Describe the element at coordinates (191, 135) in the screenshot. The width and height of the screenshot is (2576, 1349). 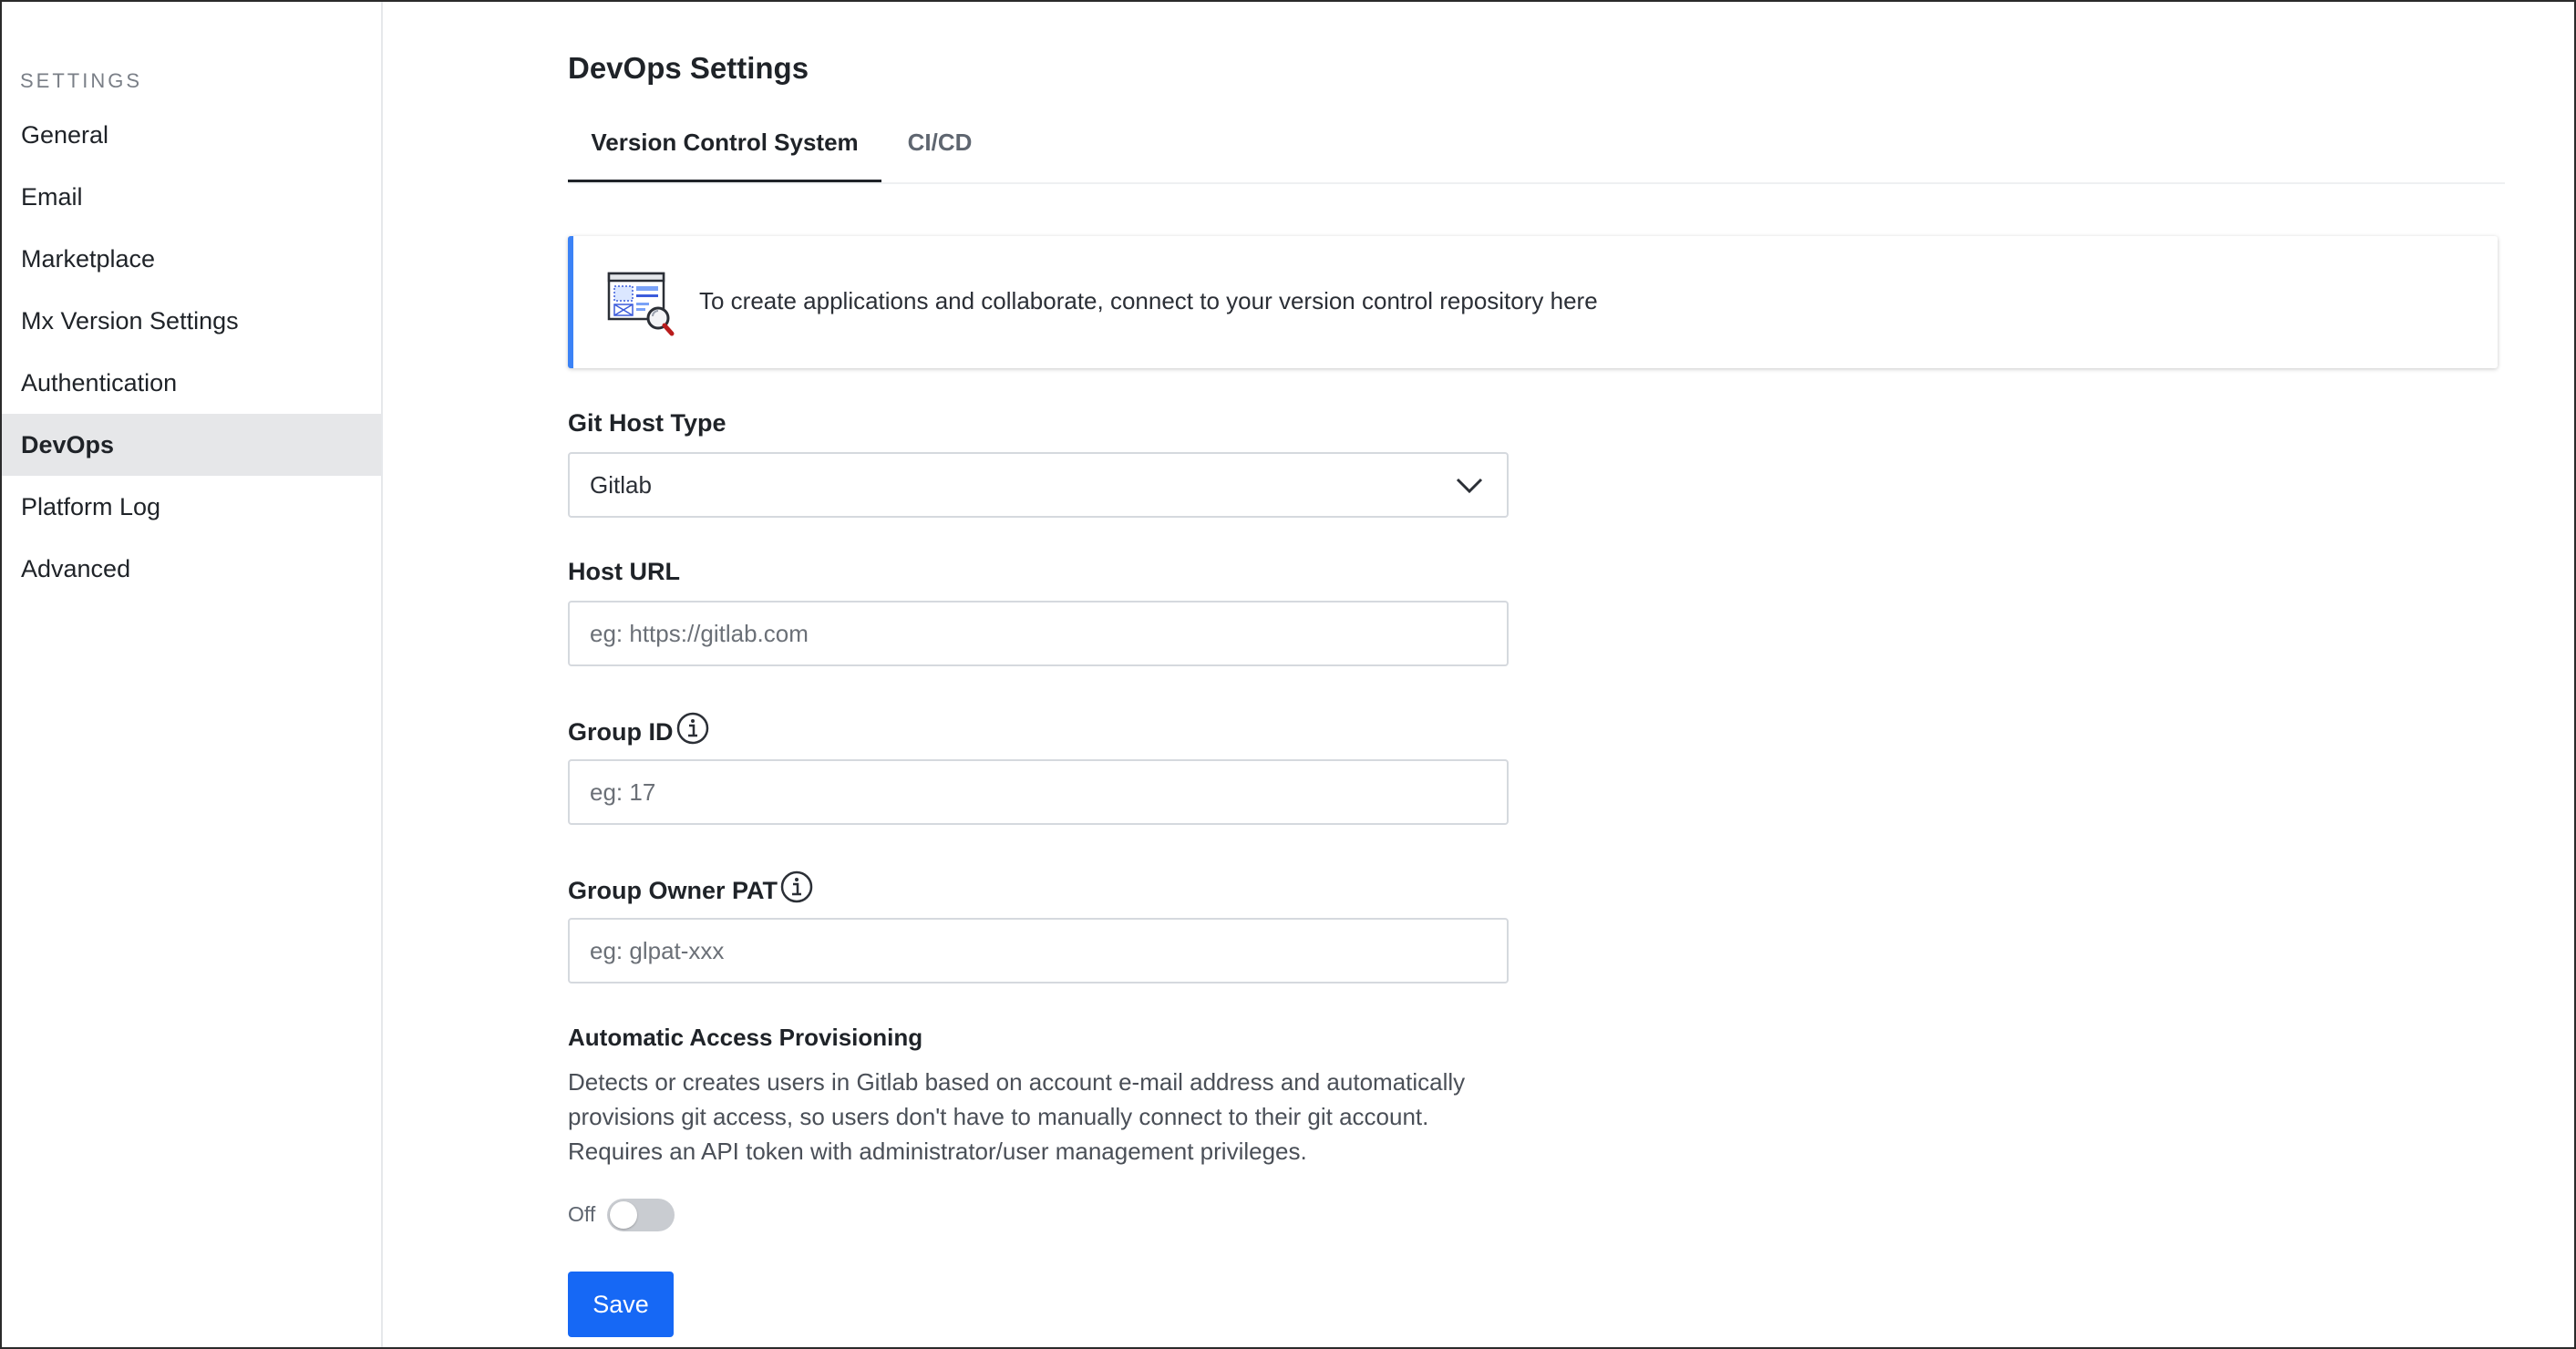
I see `sidebar-item-general: General` at that location.